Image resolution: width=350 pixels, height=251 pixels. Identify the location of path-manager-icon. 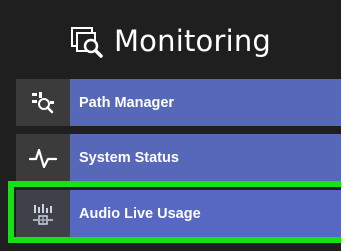
(43, 102).